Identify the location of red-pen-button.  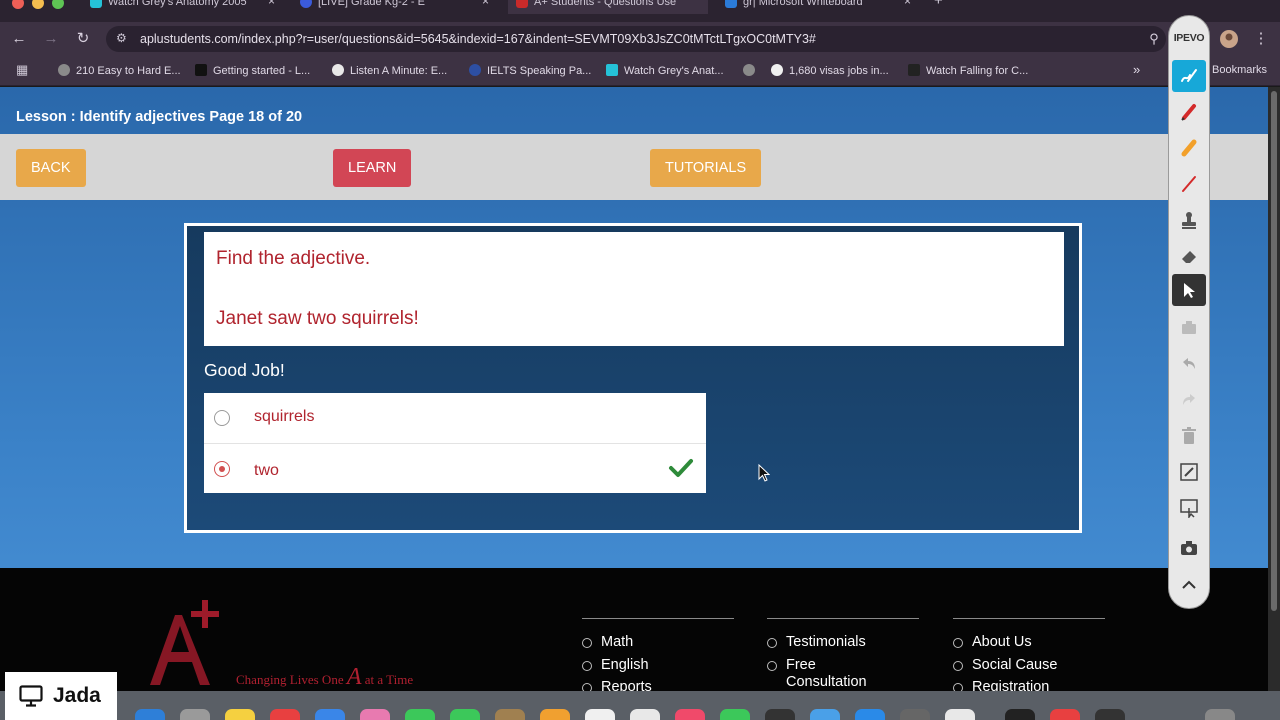
(1189, 112).